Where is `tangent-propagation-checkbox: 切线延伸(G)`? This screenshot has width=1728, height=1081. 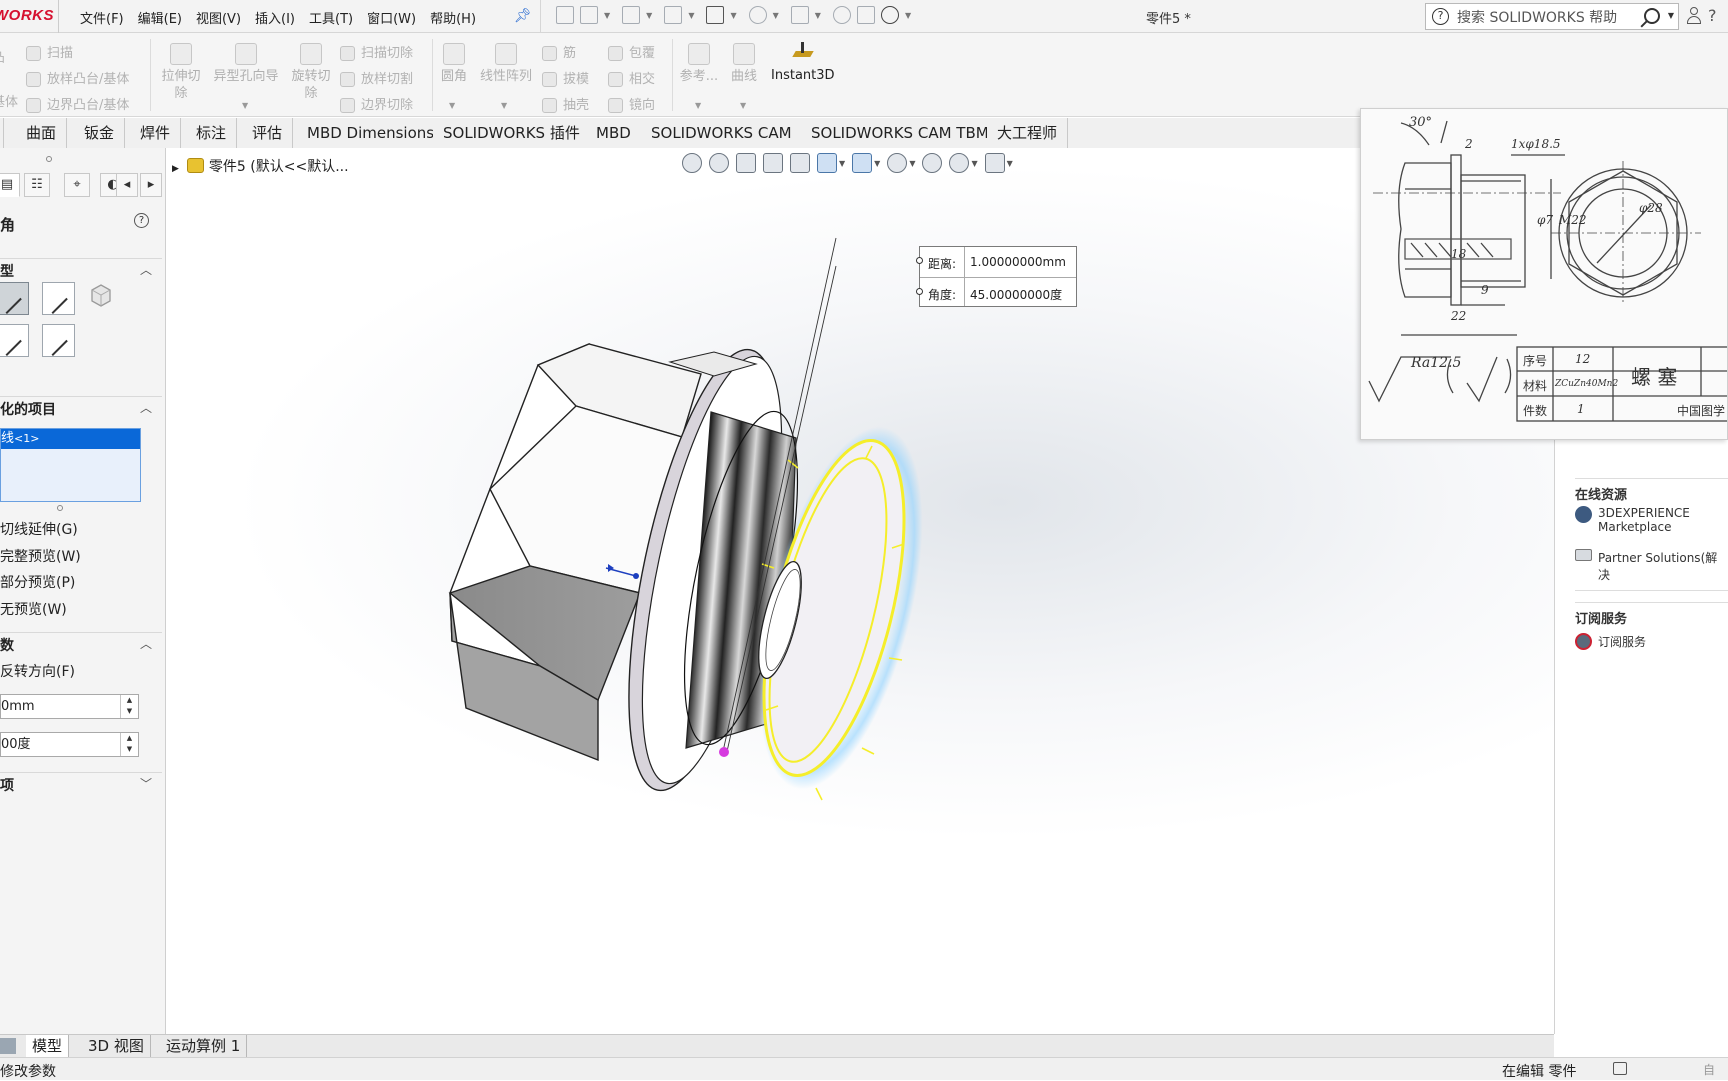 tangent-propagation-checkbox: 切线延伸(G) is located at coordinates (39, 529).